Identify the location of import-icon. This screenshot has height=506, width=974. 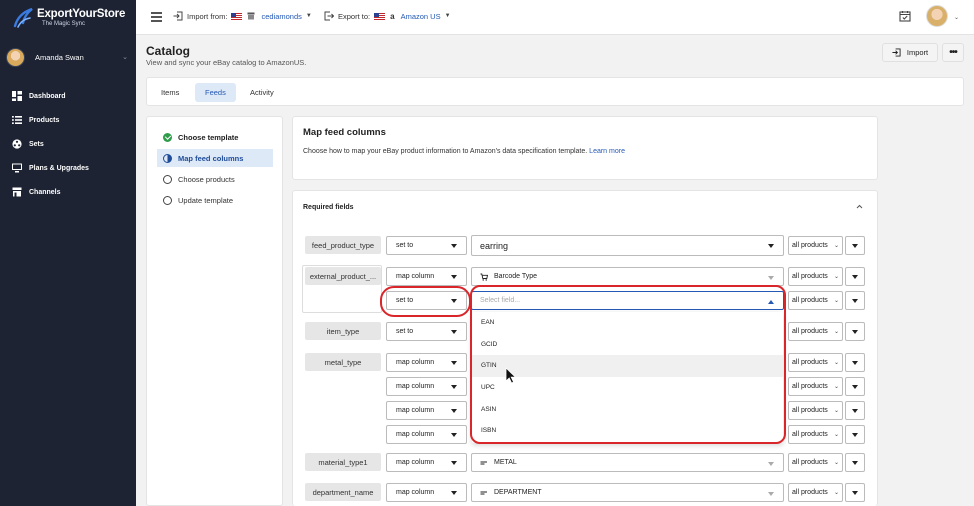
(896, 52).